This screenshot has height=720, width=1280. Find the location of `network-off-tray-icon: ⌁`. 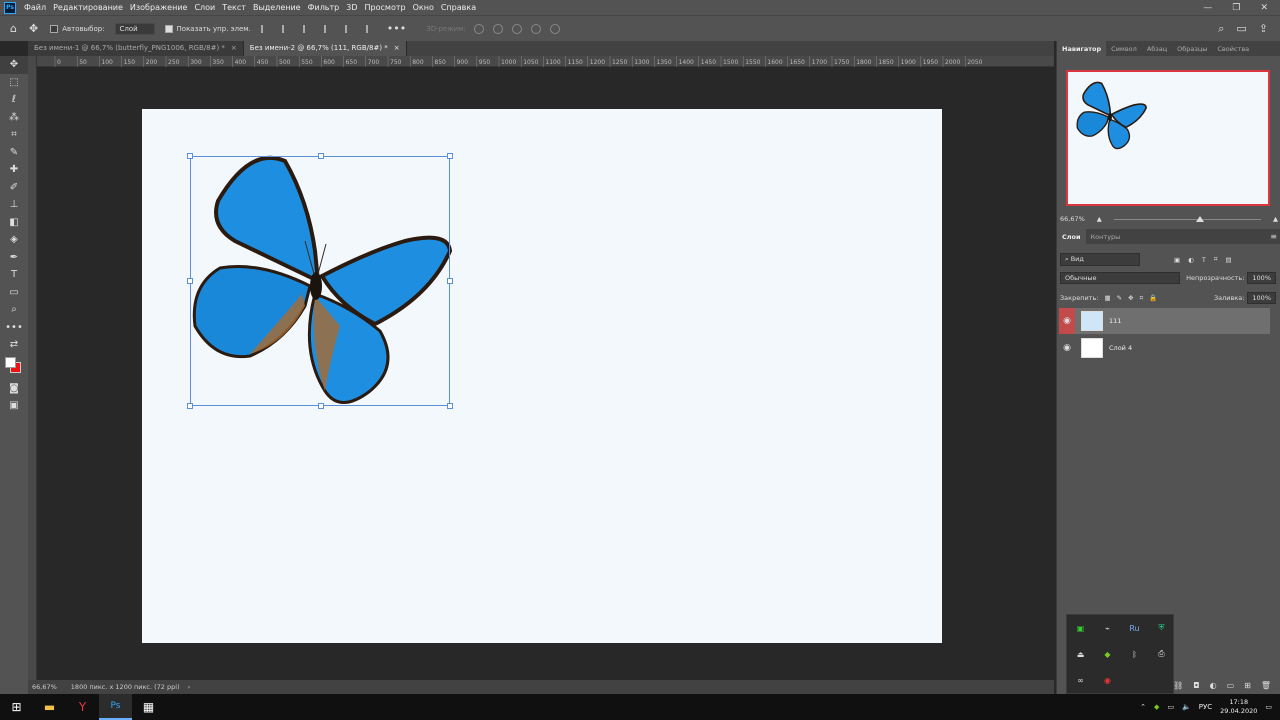

network-off-tray-icon: ⌁ is located at coordinates (1107, 628).